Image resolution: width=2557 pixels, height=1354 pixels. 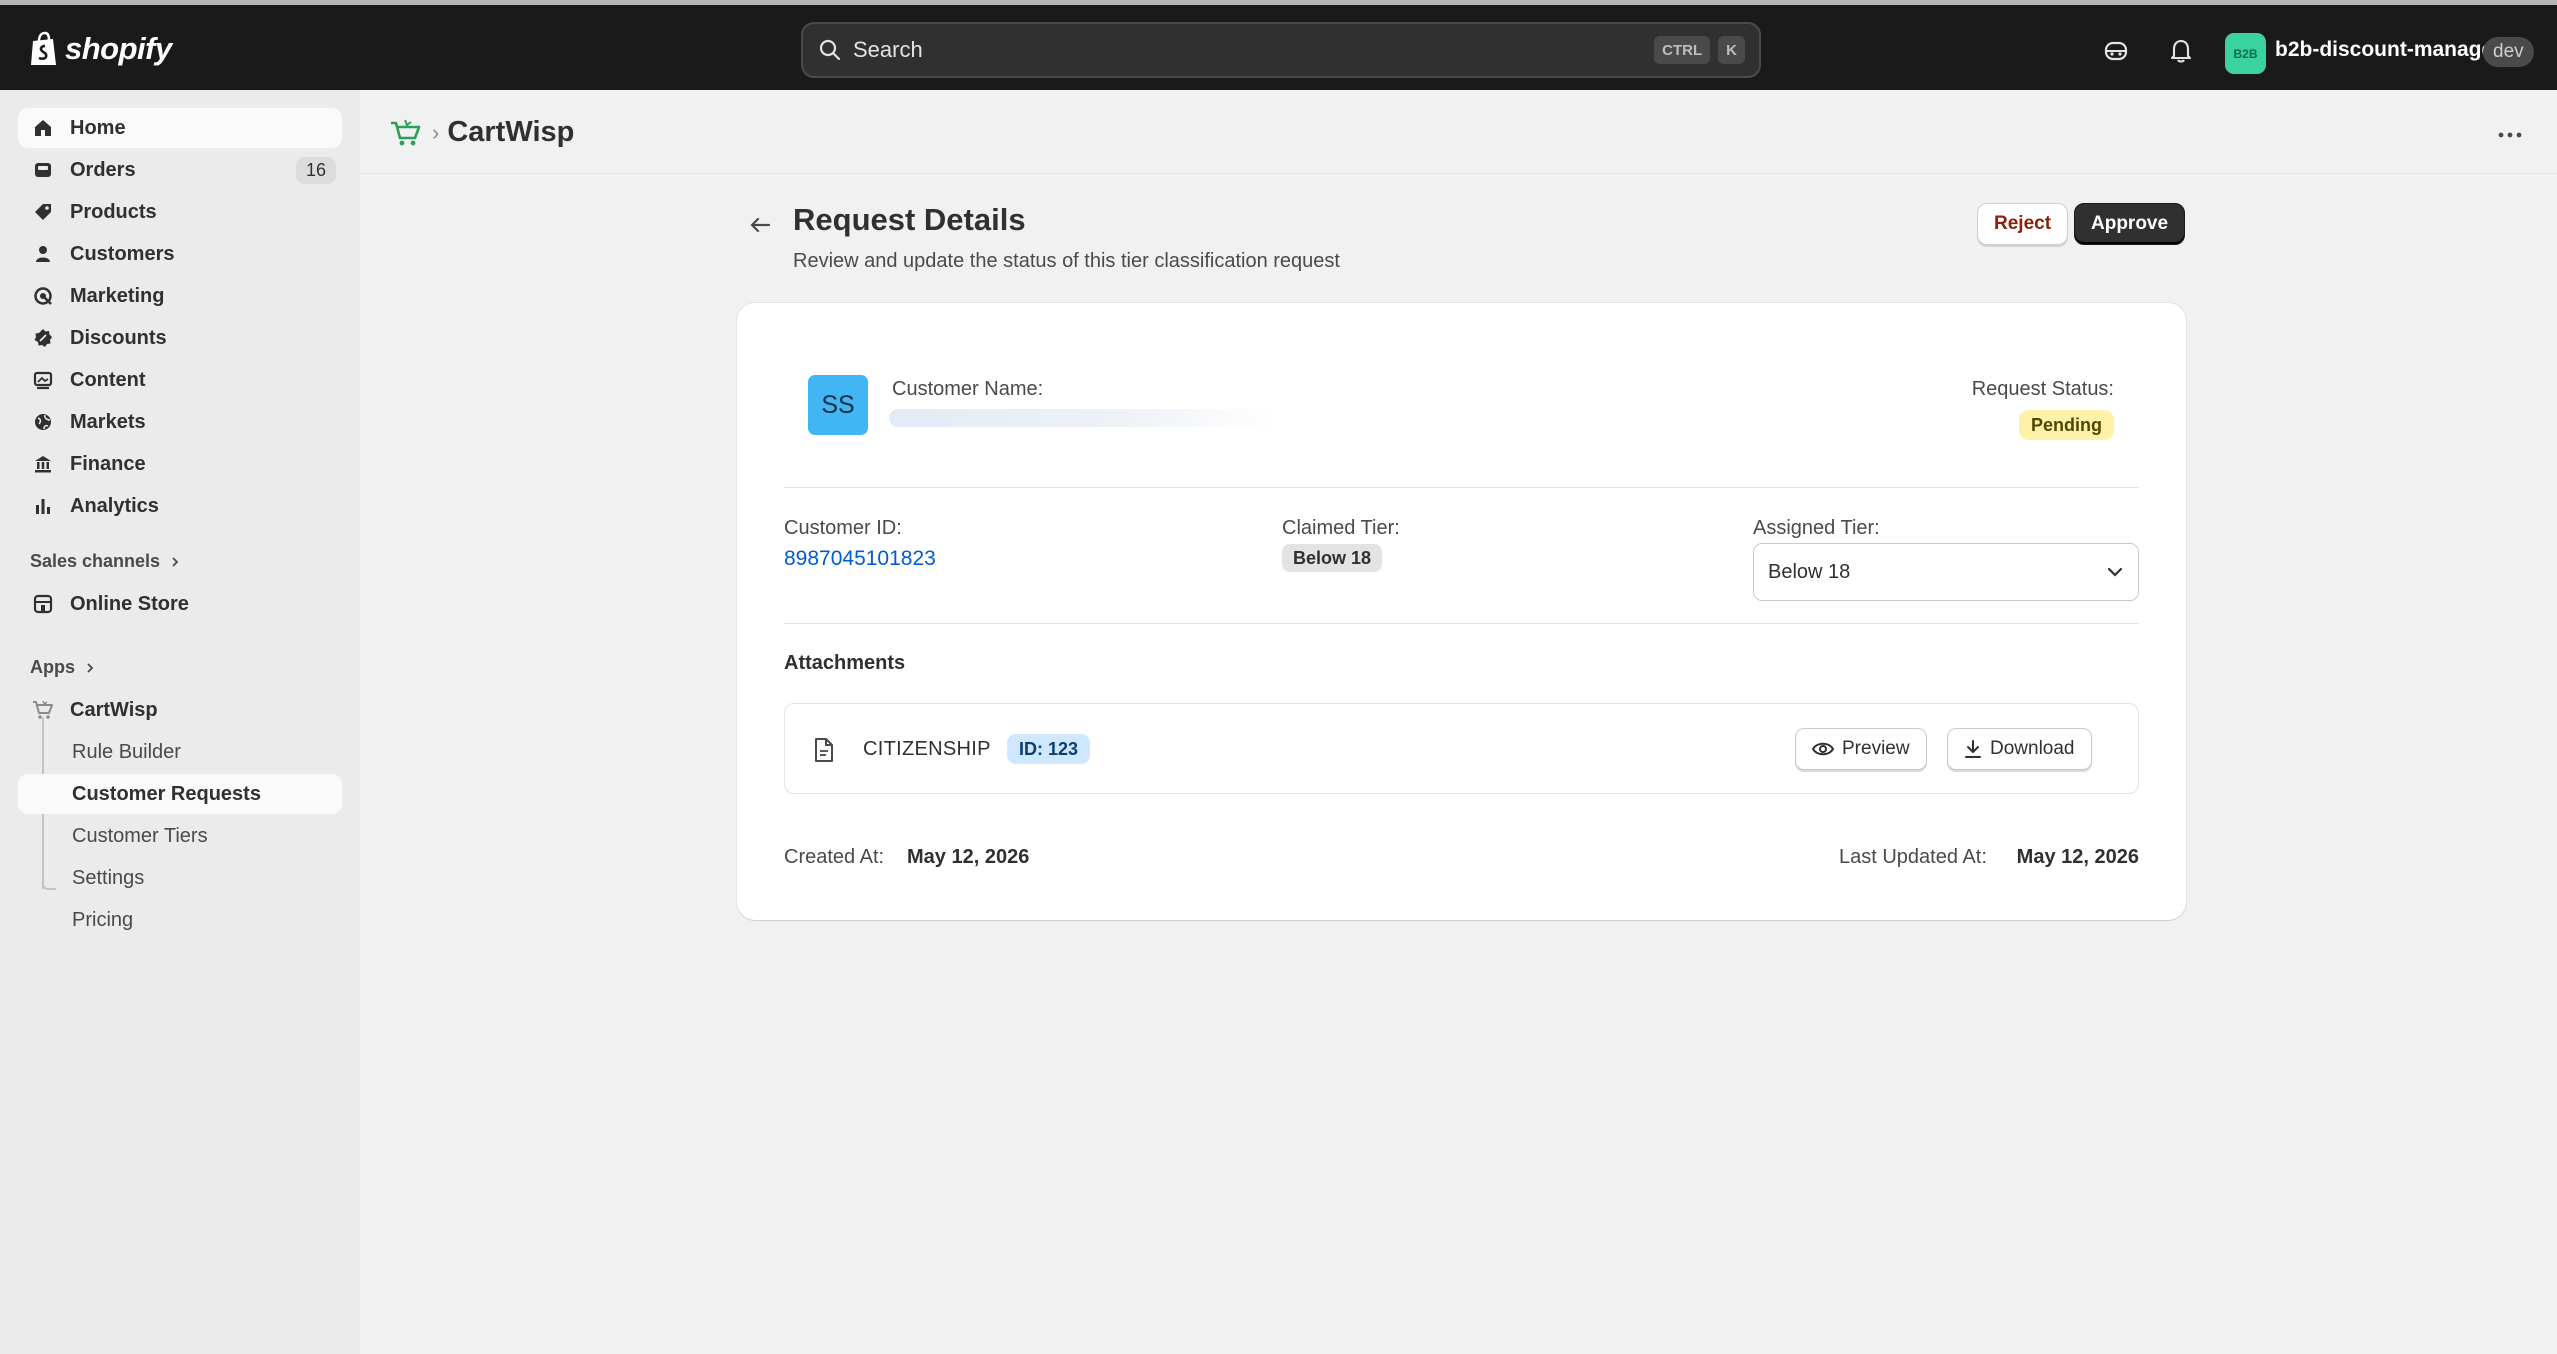 What do you see at coordinates (1823, 749) in the screenshot?
I see `eye-icon` at bounding box center [1823, 749].